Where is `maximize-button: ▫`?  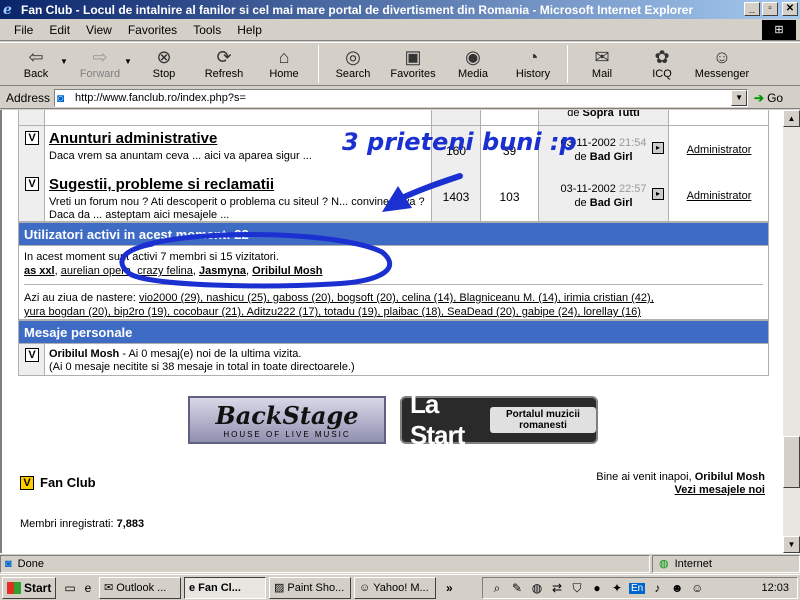 maximize-button: ▫ is located at coordinates (770, 9).